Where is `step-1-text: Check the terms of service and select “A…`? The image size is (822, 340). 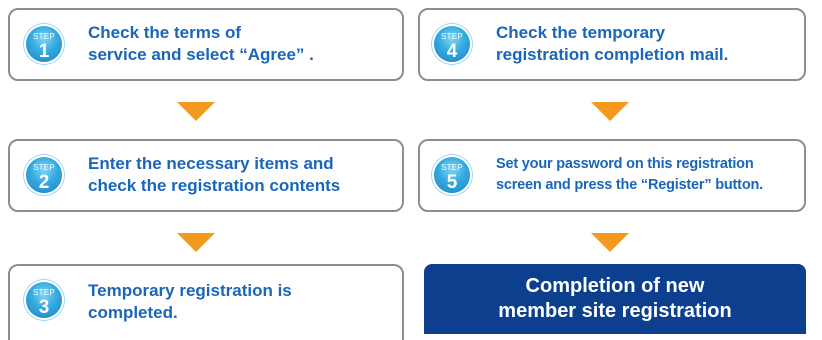 step-1-text: Check the terms of service and select “A… is located at coordinates (201, 43).